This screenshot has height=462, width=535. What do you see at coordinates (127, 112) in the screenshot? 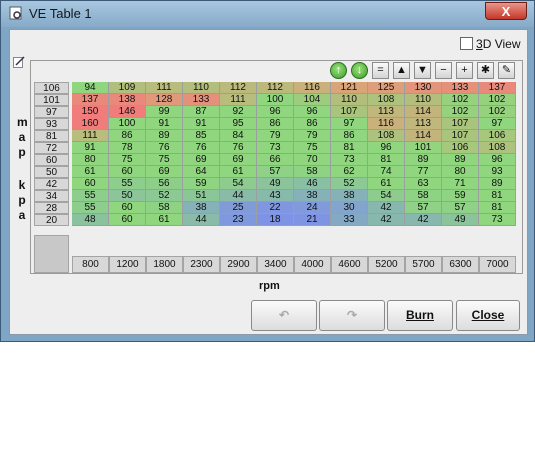
I see `table-cell: 146` at bounding box center [127, 112].